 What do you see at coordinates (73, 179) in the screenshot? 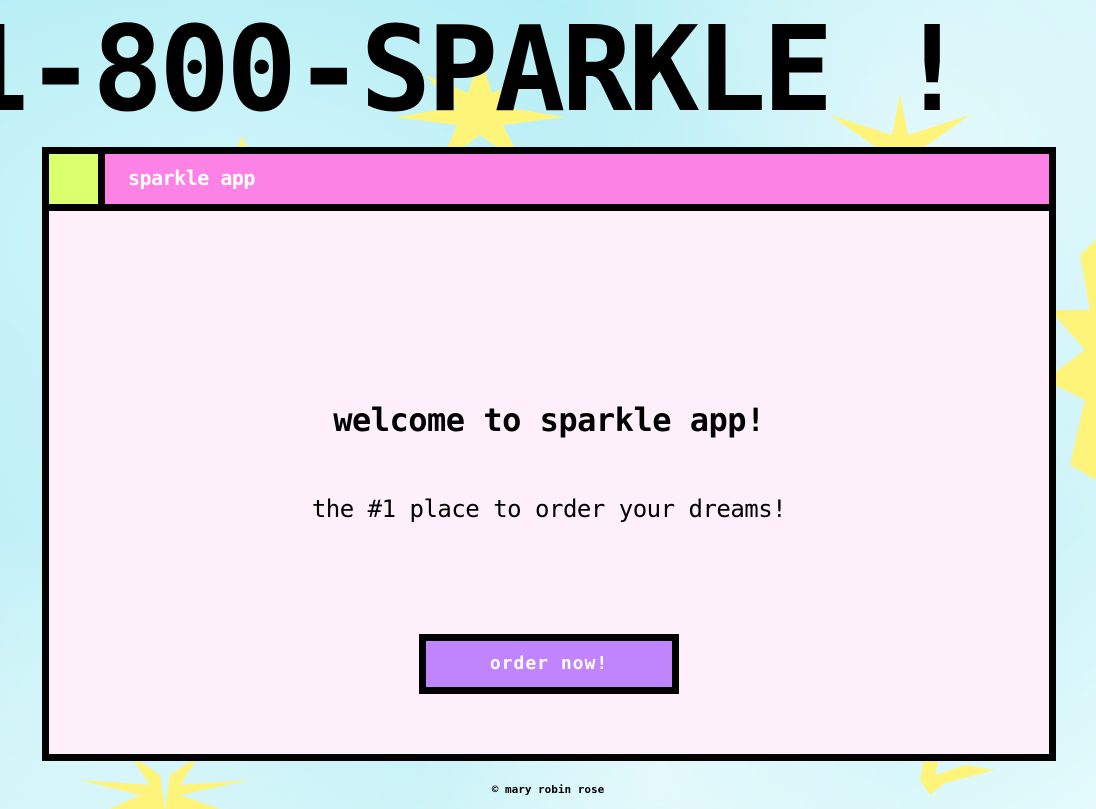
I see `window-control-square` at bounding box center [73, 179].